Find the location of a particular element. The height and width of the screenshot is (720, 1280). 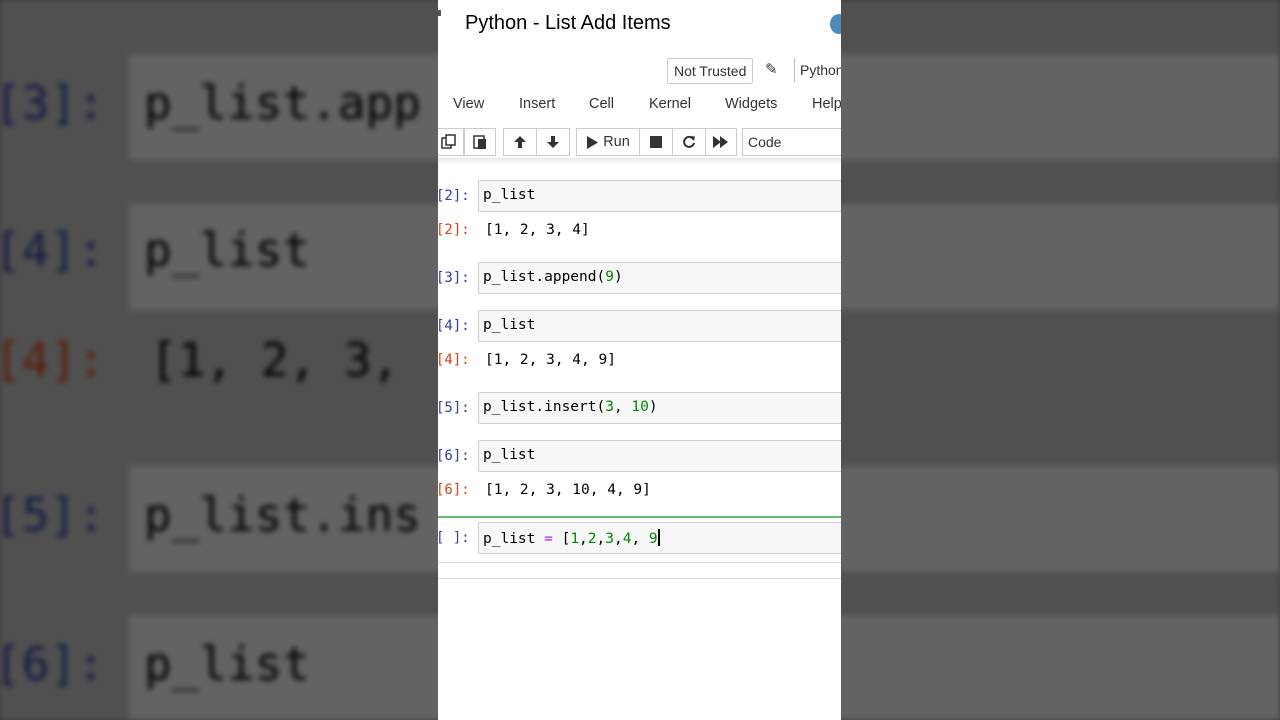

toolbar-divider is located at coordinates (639, 161).